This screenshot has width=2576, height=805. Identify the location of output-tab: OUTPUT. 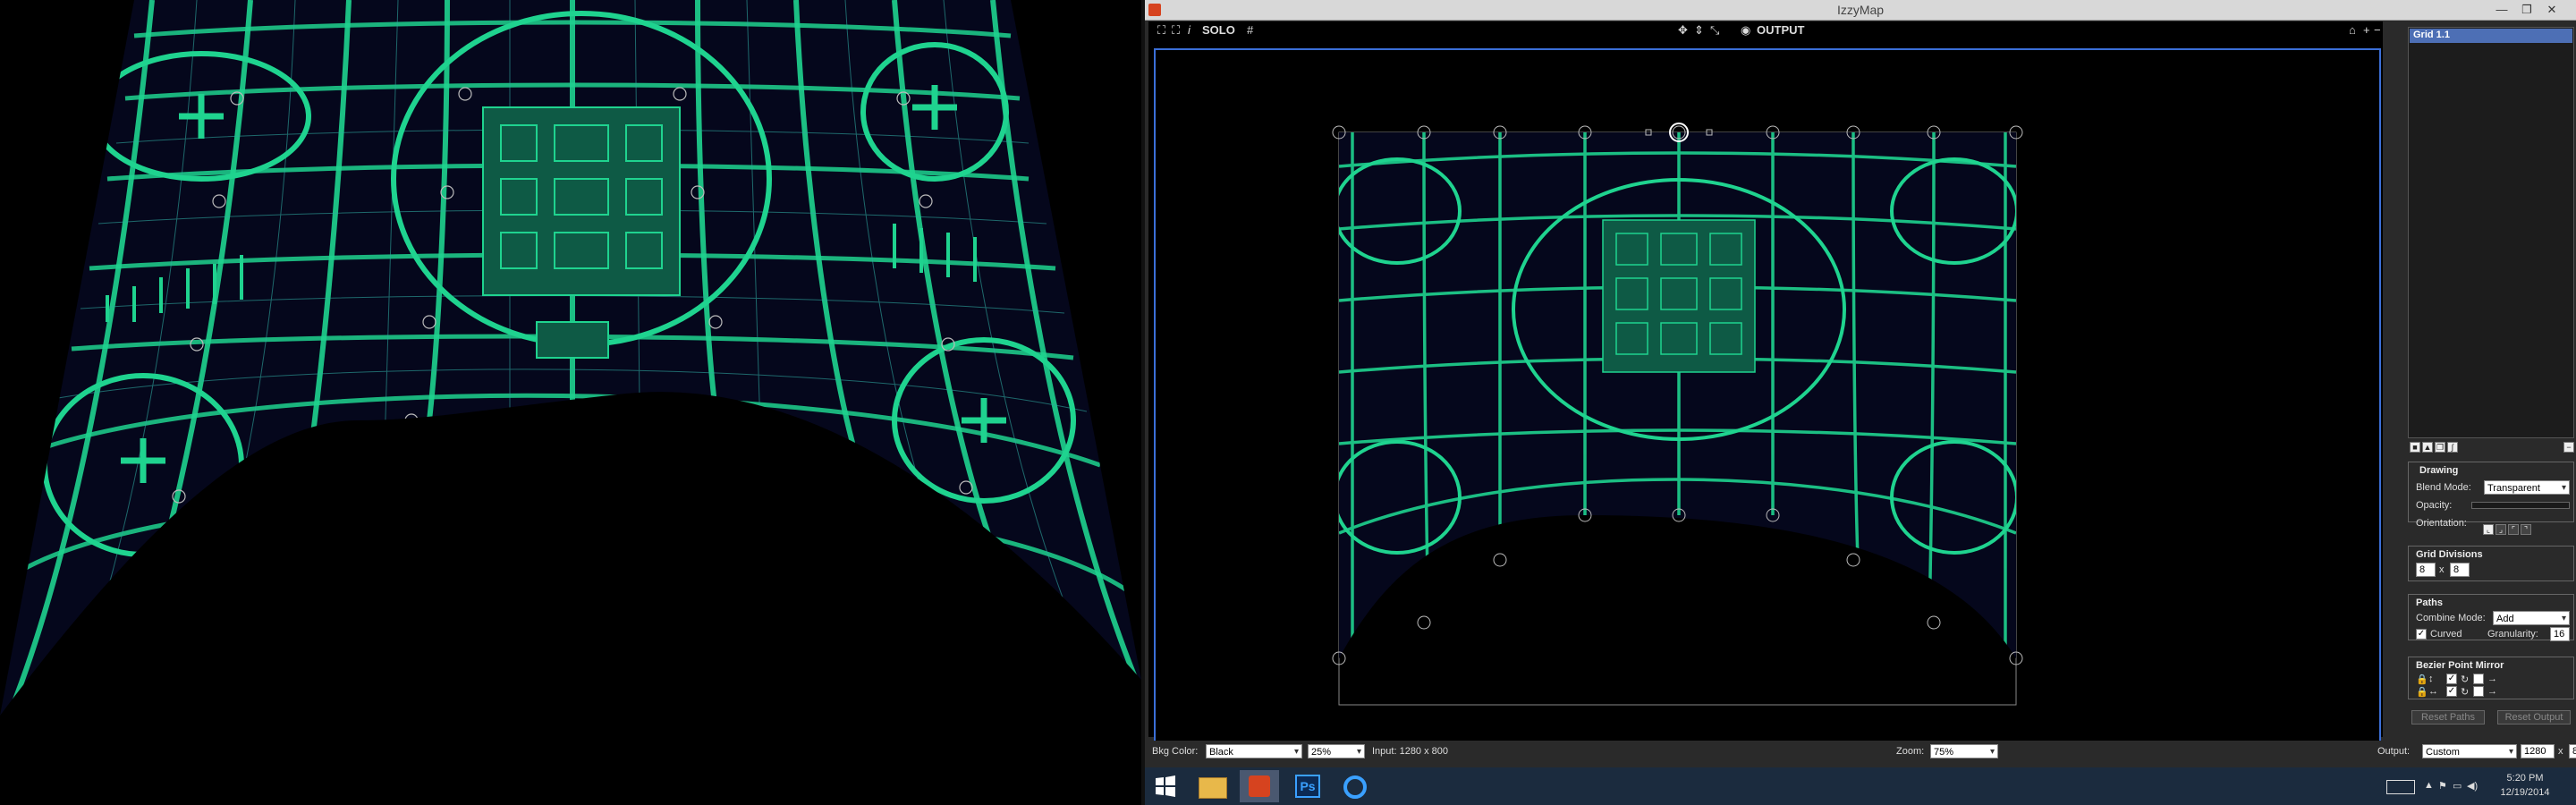
(1780, 30).